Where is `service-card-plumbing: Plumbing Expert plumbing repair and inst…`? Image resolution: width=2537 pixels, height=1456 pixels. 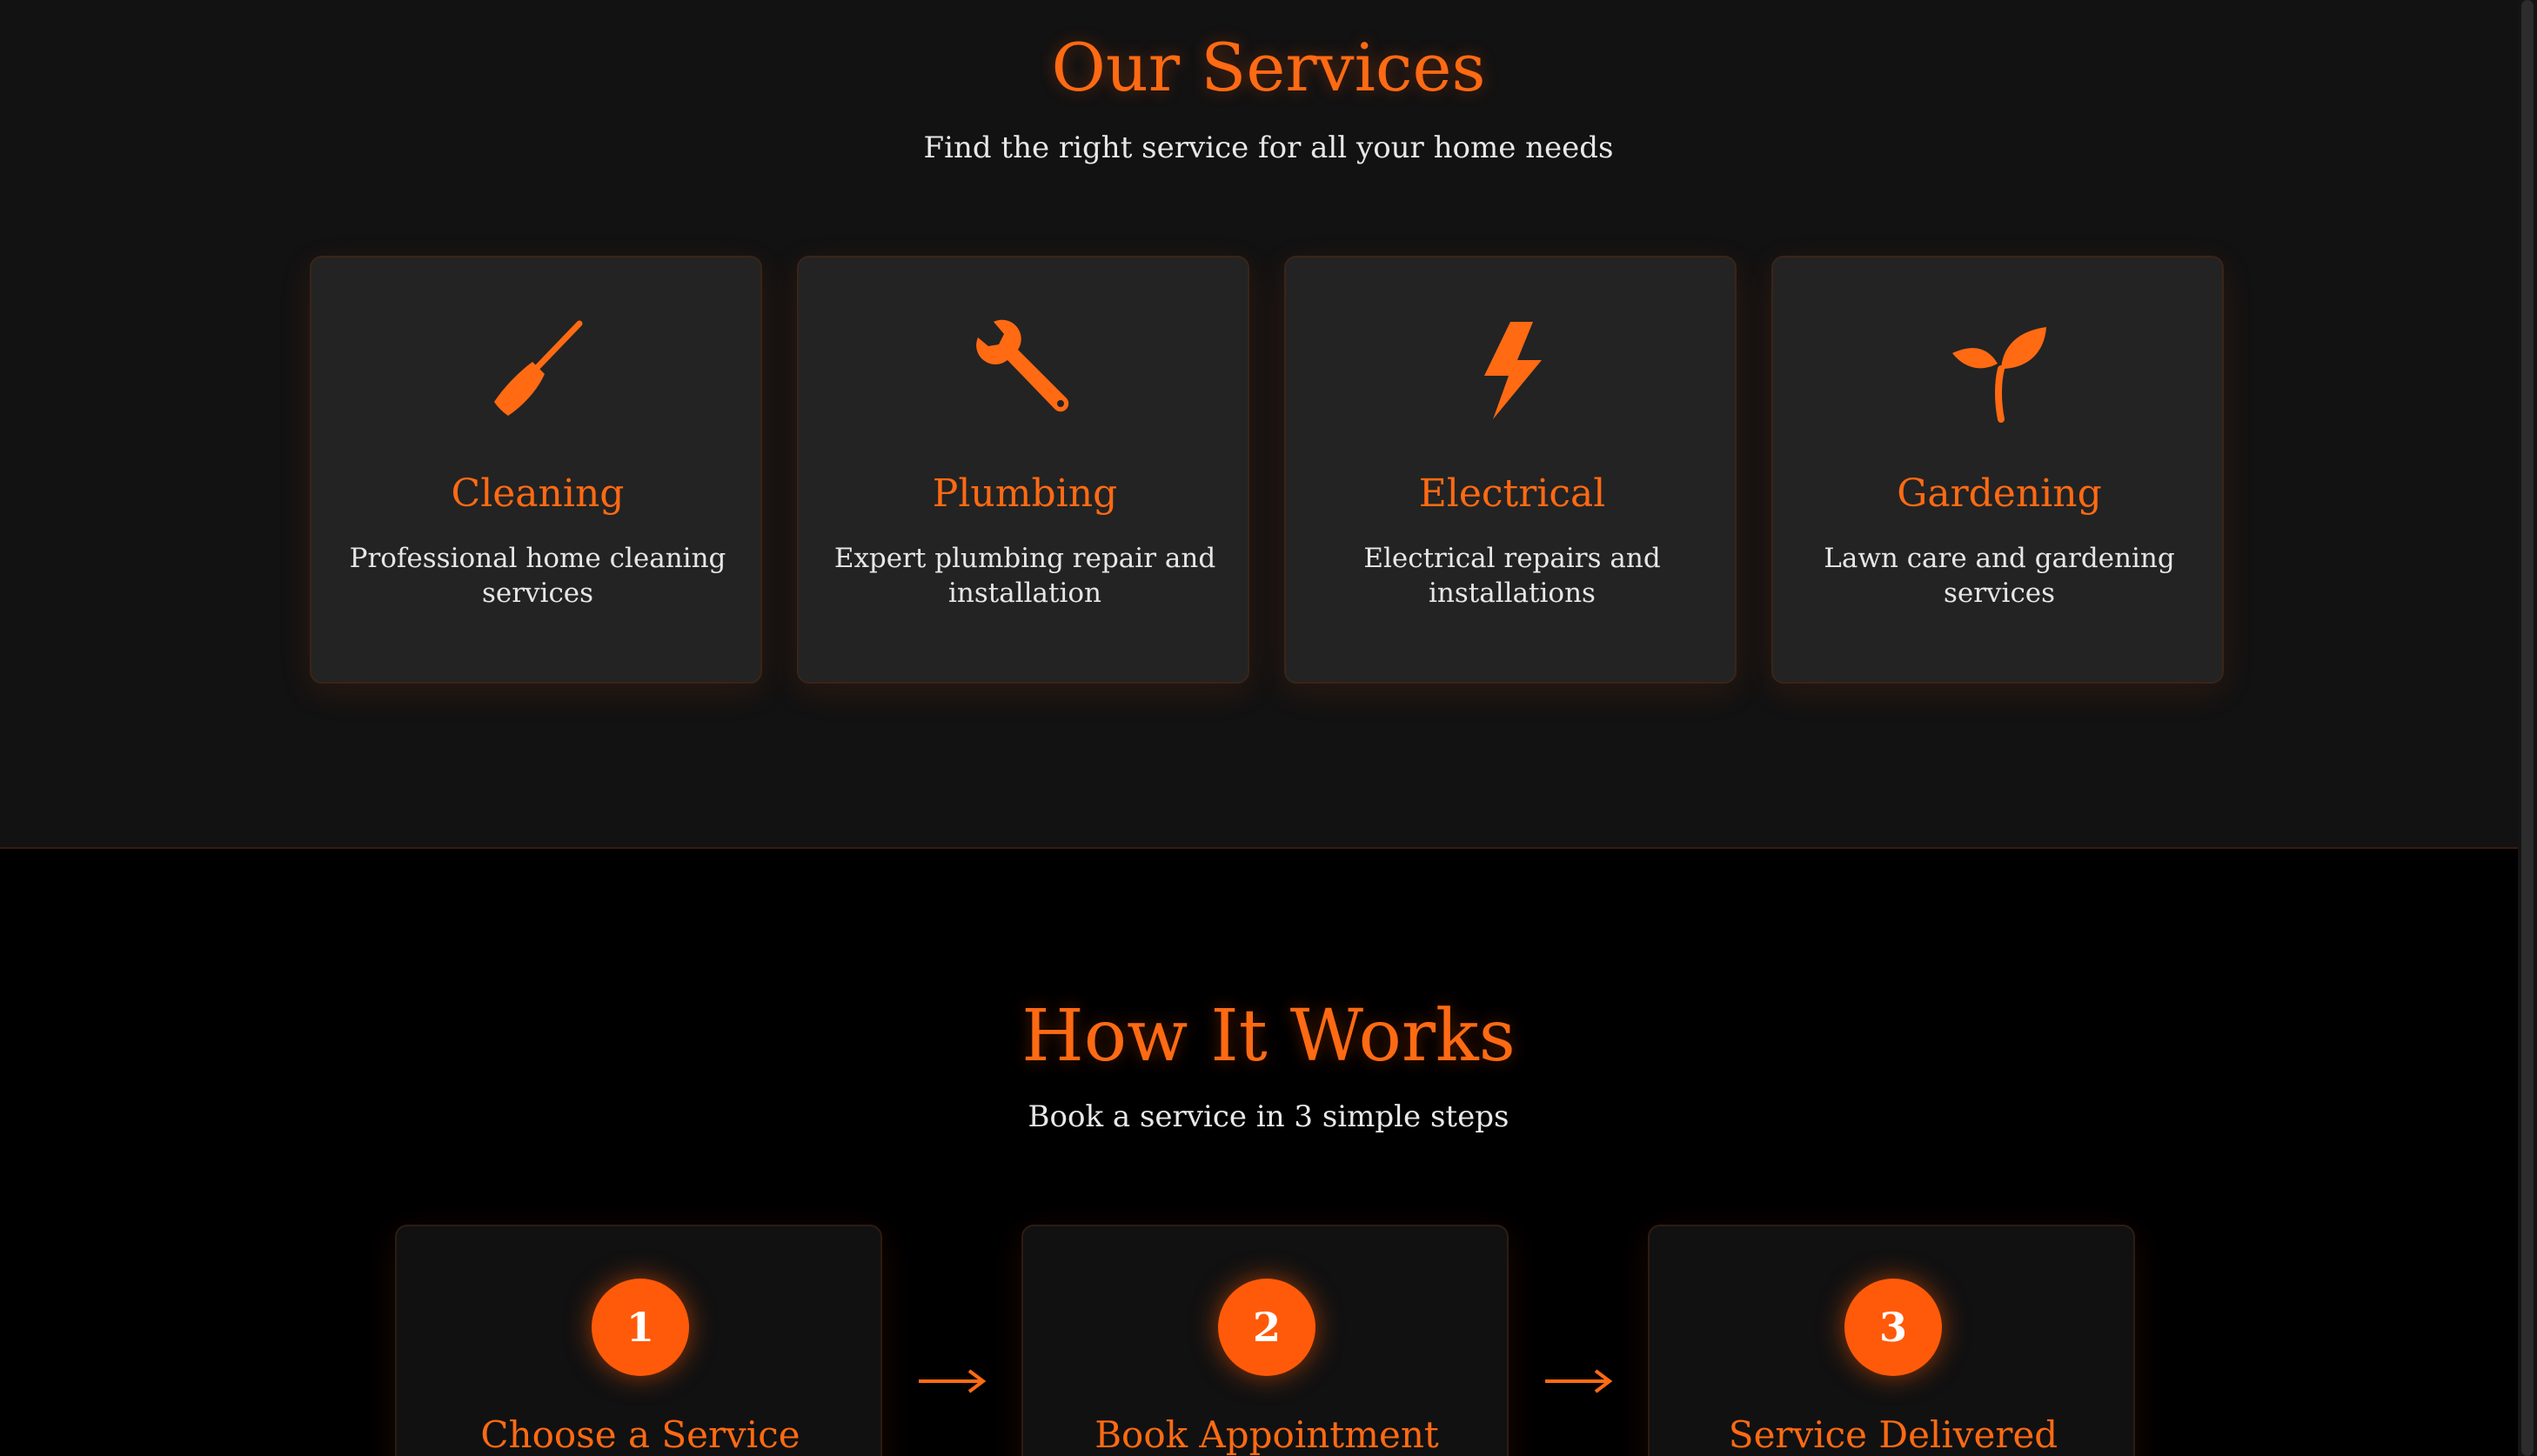
service-card-plumbing: Plumbing Expert plumbing repair and inst… is located at coordinates (1023, 470).